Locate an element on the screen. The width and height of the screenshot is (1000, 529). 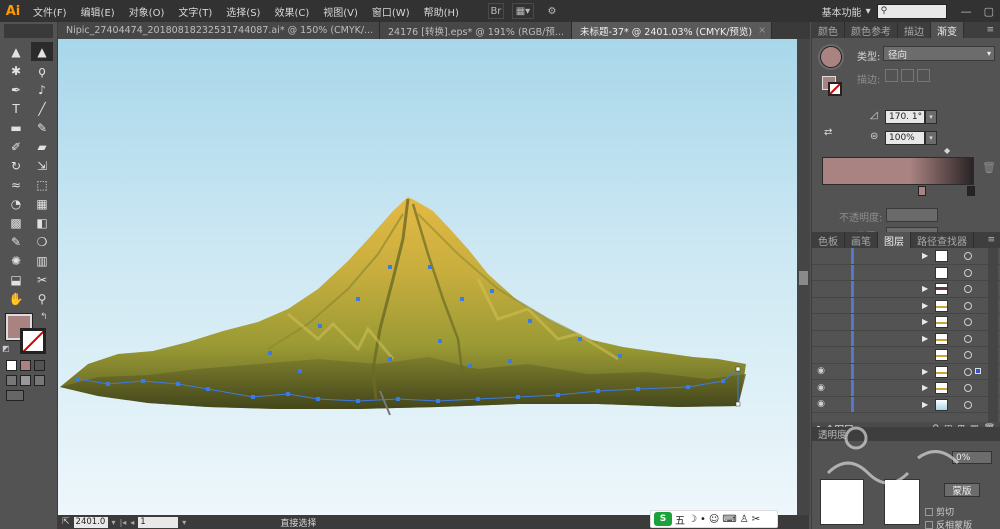
tab-layers: 图层 is located at coordinates (894, 240).